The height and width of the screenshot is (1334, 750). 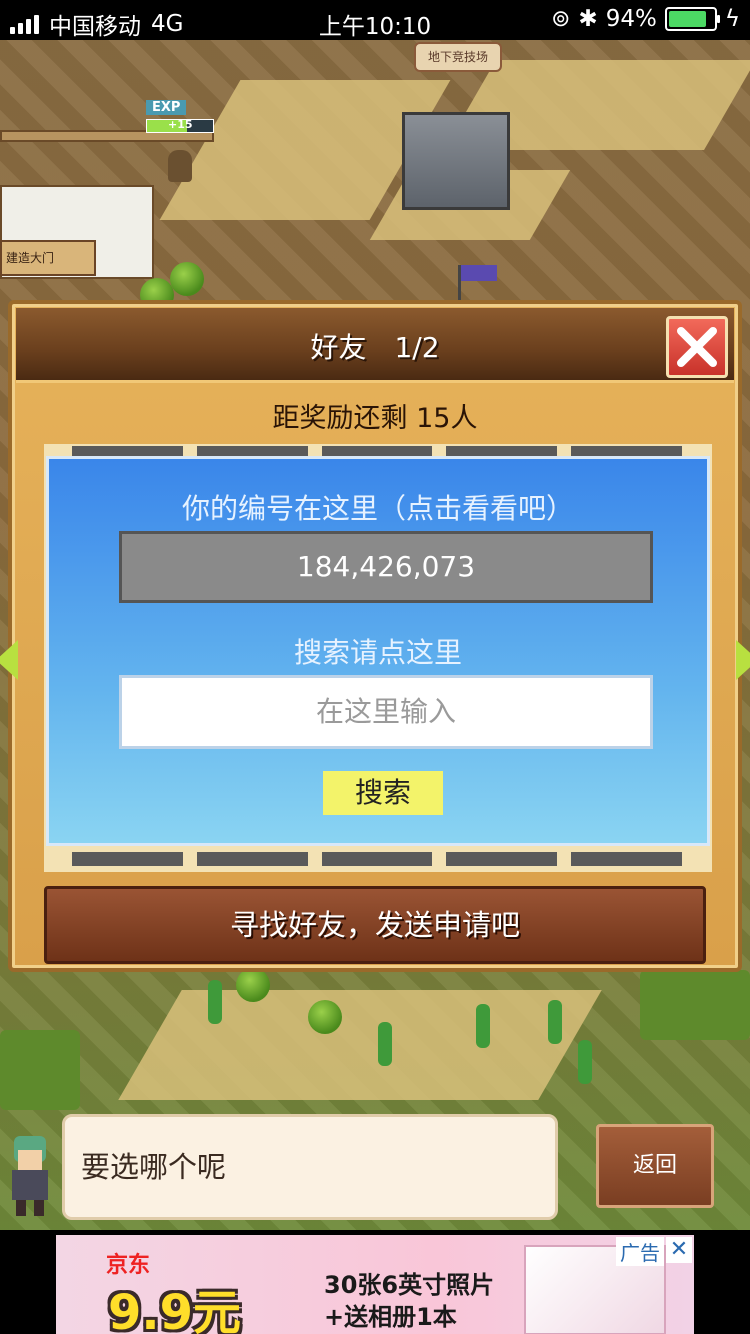 What do you see at coordinates (48, 258) in the screenshot?
I see `gate-label: 建造大门` at bounding box center [48, 258].